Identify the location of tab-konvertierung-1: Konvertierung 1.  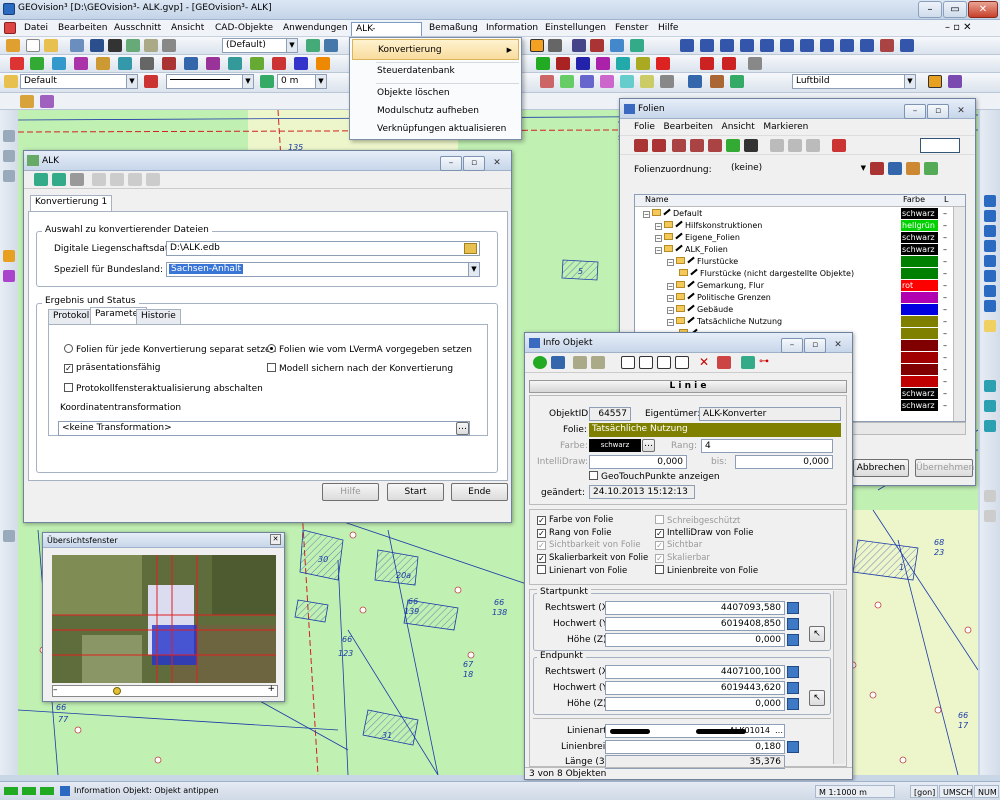
(71, 203).